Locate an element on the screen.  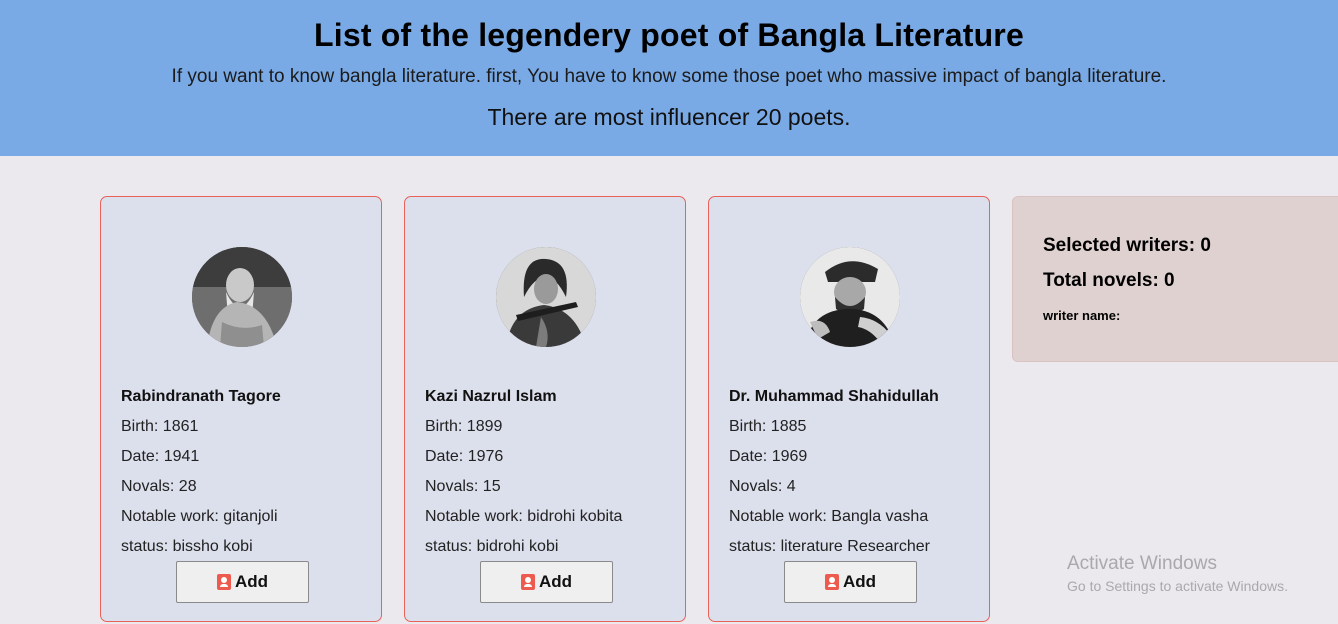
poet-novels: Novals: 15 is located at coordinates (463, 486).